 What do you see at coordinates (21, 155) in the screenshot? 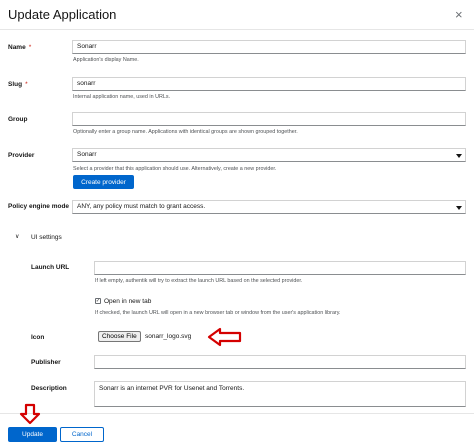
I see `provider-label: Provider` at bounding box center [21, 155].